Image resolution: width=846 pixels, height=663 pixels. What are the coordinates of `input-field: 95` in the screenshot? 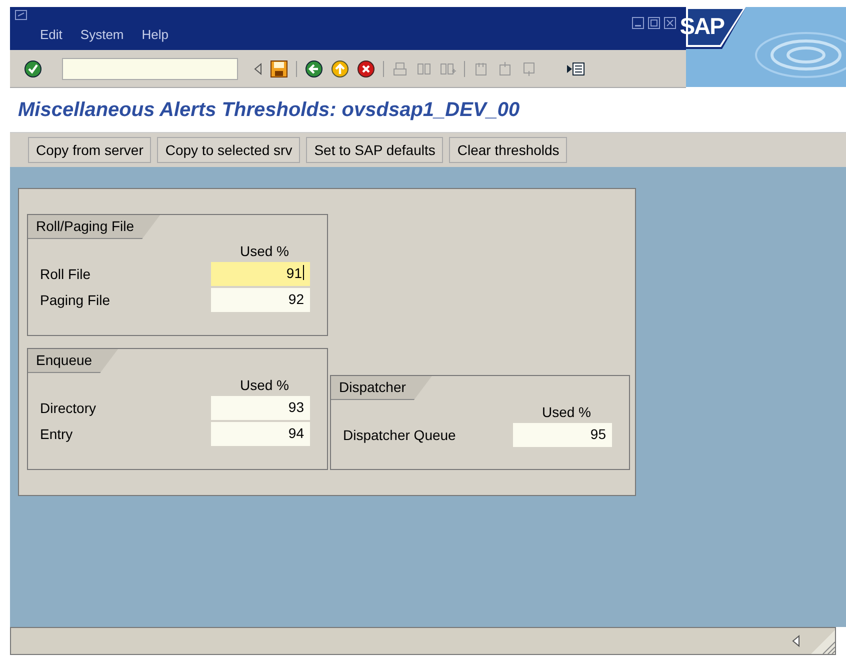 It's located at (562, 435).